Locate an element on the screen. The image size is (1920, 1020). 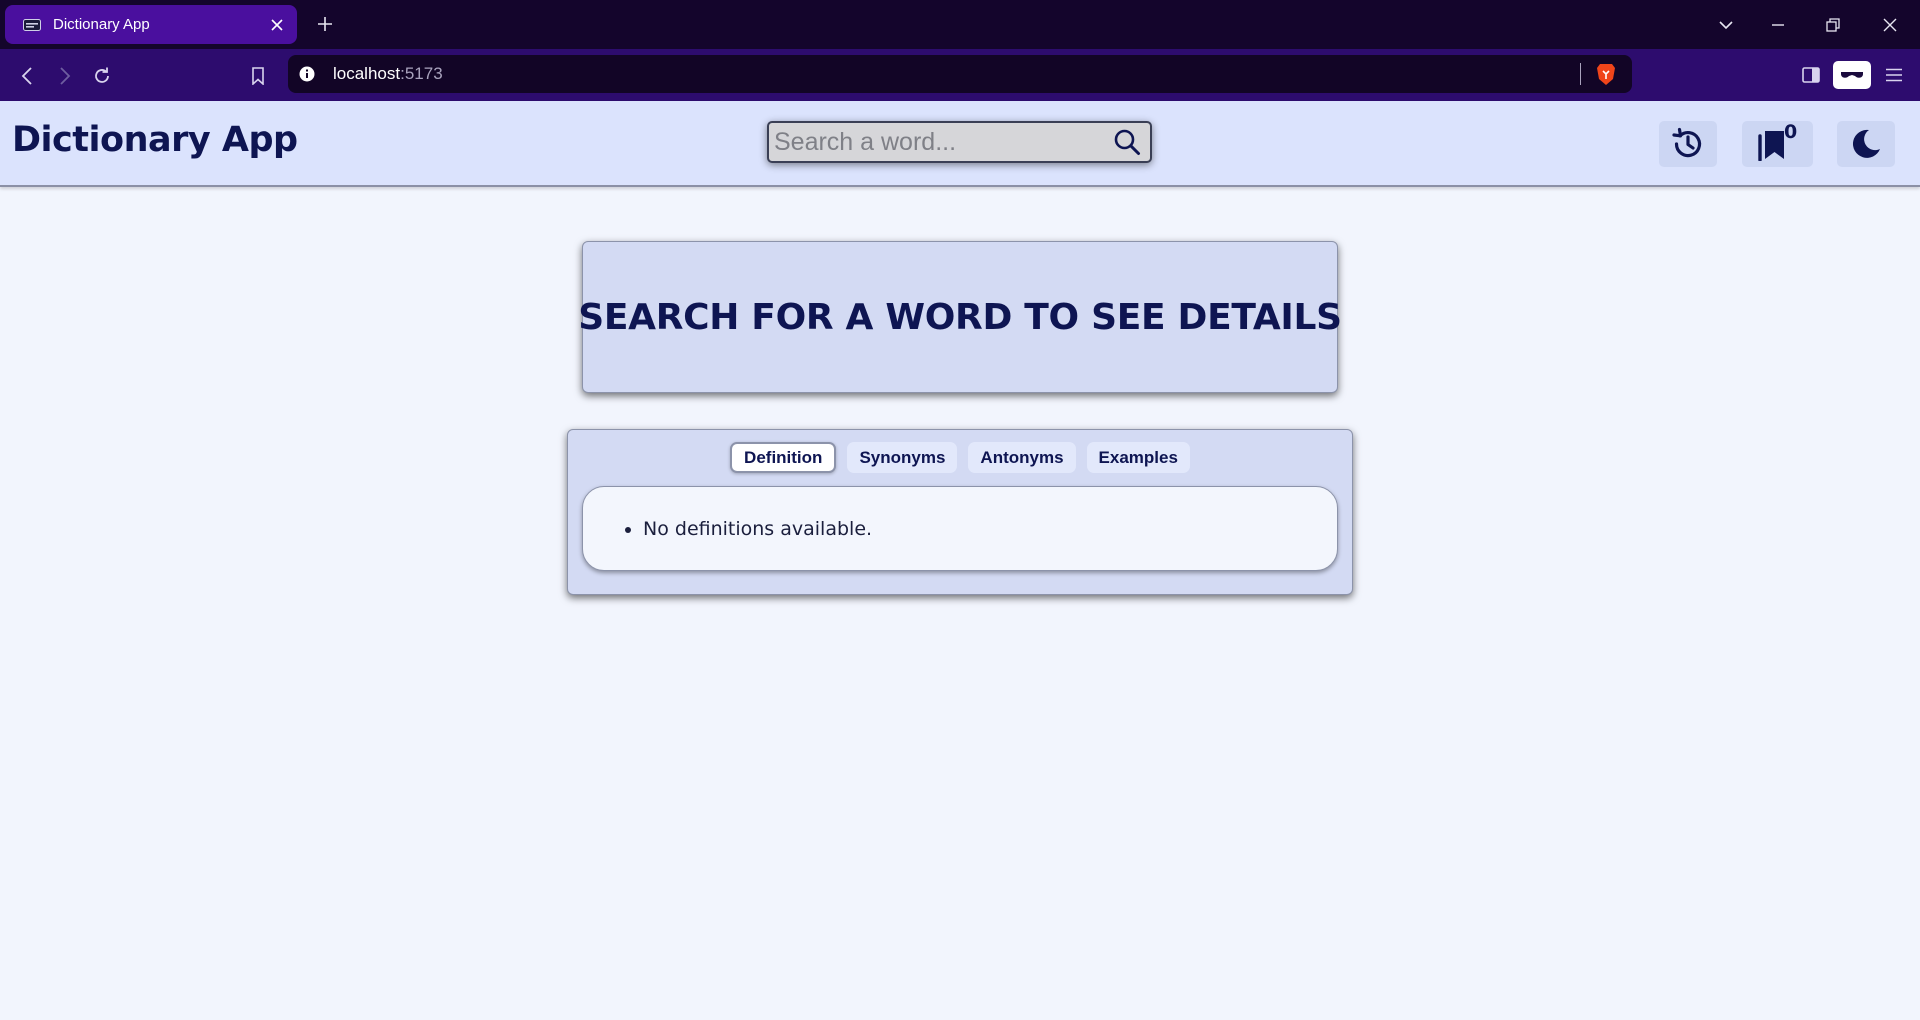
bookmark-count-badge: 0 is located at coordinates (1791, 132).